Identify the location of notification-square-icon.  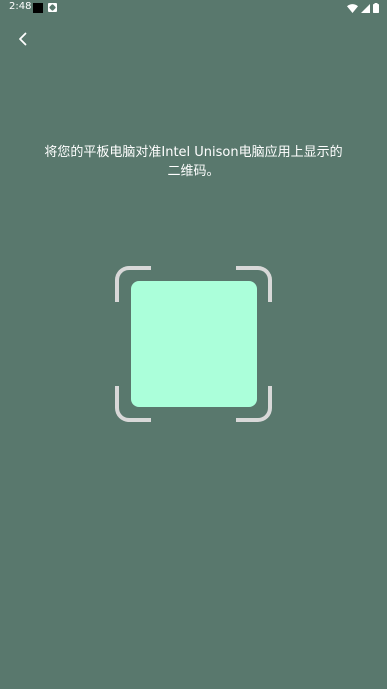
(38, 8).